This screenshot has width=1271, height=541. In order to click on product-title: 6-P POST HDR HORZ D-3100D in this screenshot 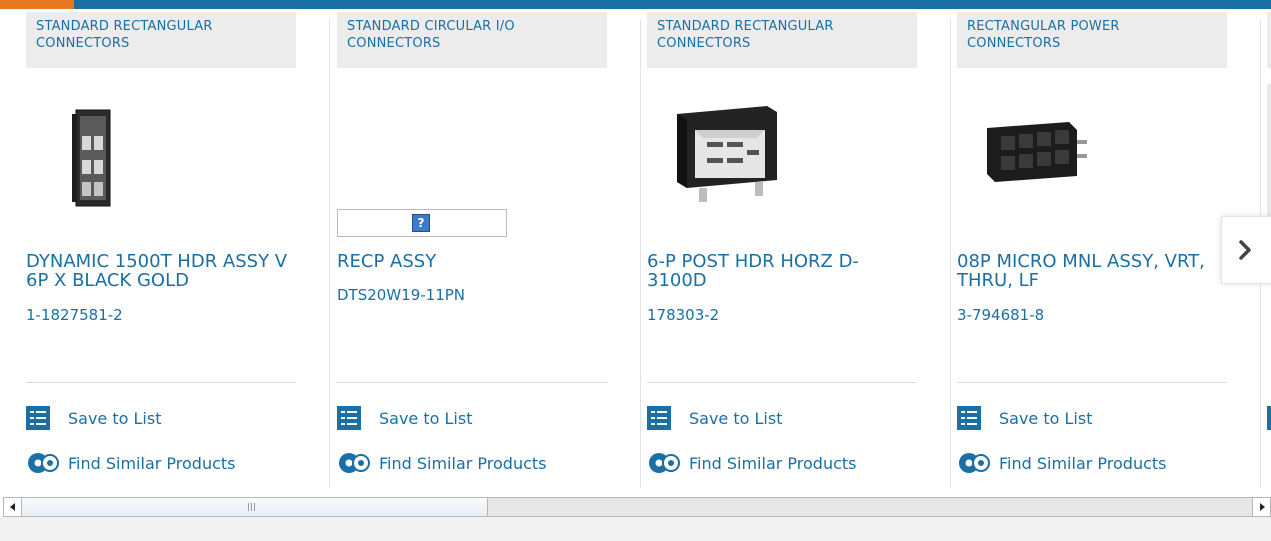, I will do `click(782, 271)`.